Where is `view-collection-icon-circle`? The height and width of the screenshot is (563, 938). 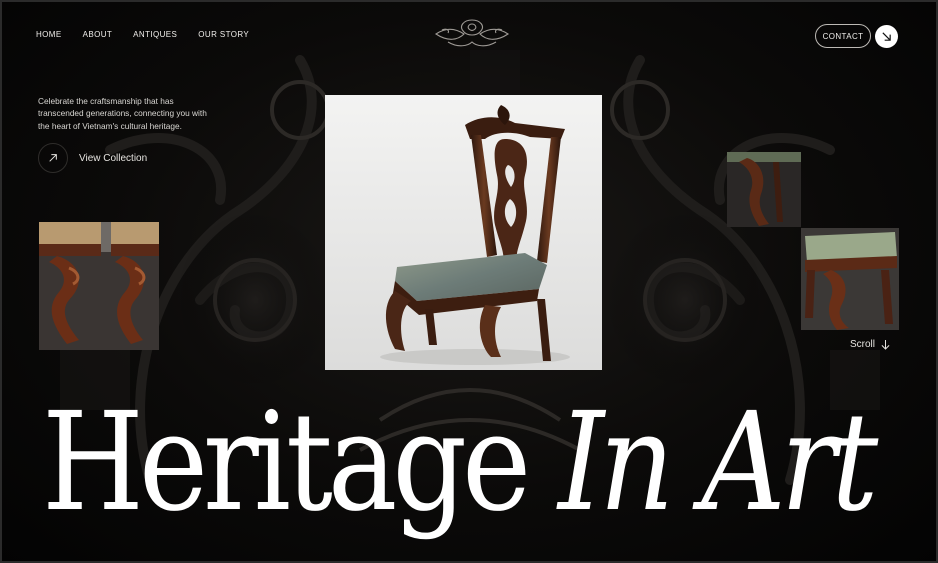
view-collection-icon-circle is located at coordinates (53, 158).